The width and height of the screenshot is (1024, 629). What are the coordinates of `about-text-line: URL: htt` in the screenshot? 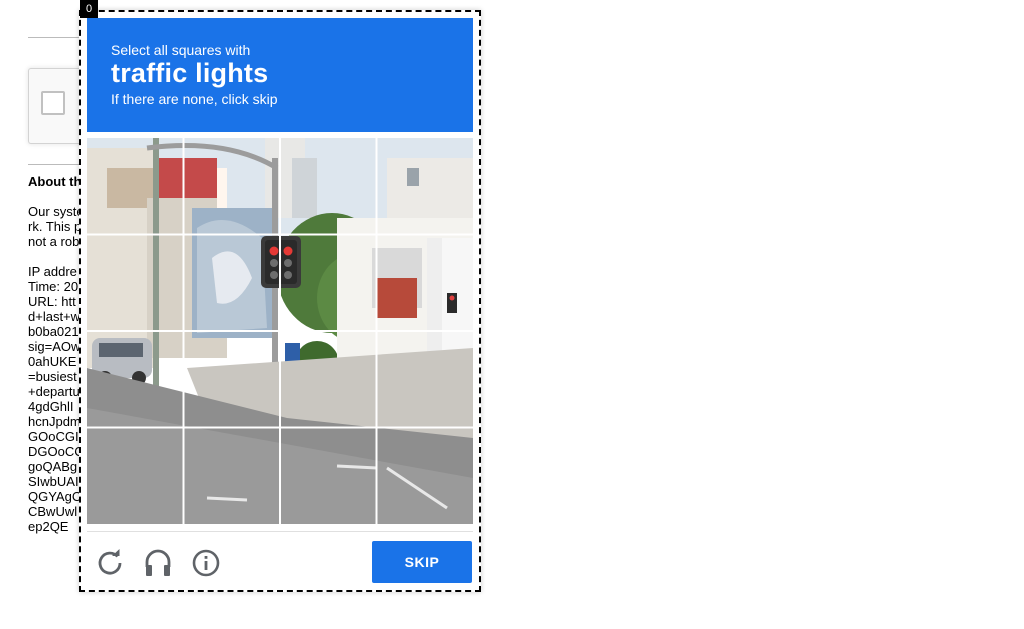 It's located at (52, 301).